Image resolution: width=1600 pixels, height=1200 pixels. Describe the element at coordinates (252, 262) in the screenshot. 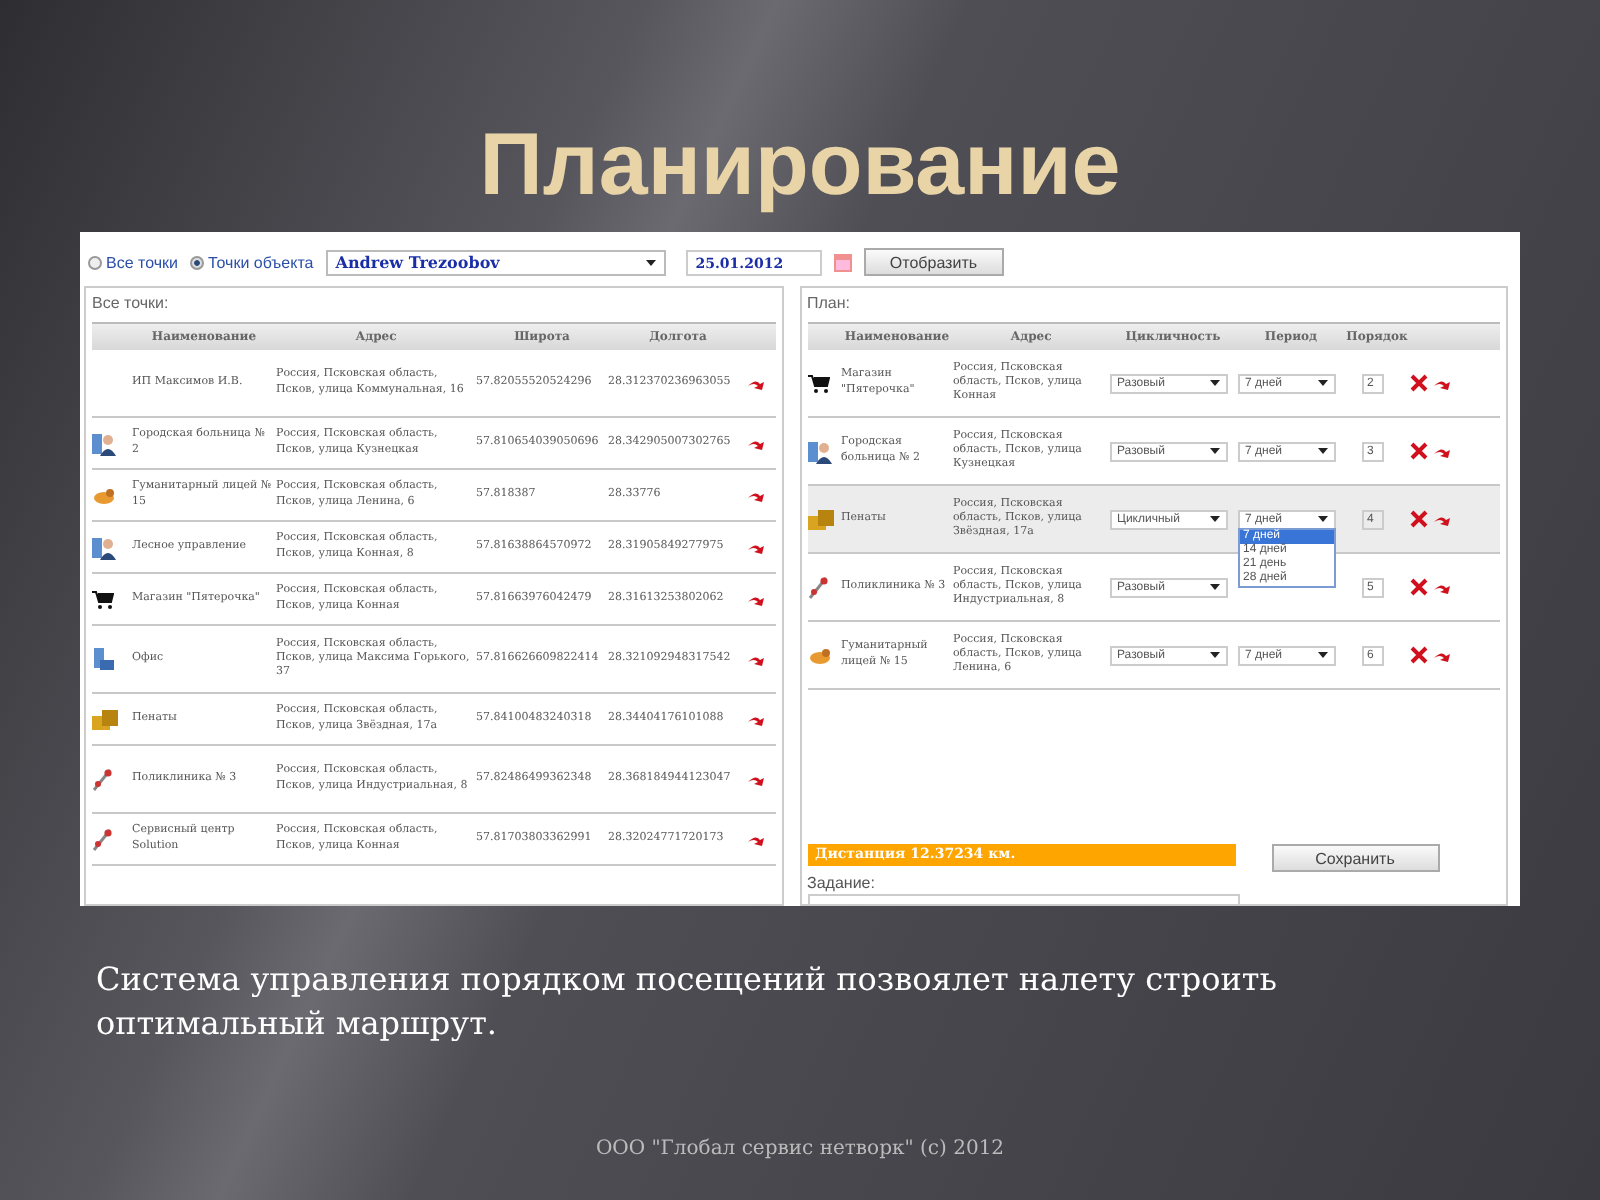

I see `radio-option: Точки объекта` at that location.